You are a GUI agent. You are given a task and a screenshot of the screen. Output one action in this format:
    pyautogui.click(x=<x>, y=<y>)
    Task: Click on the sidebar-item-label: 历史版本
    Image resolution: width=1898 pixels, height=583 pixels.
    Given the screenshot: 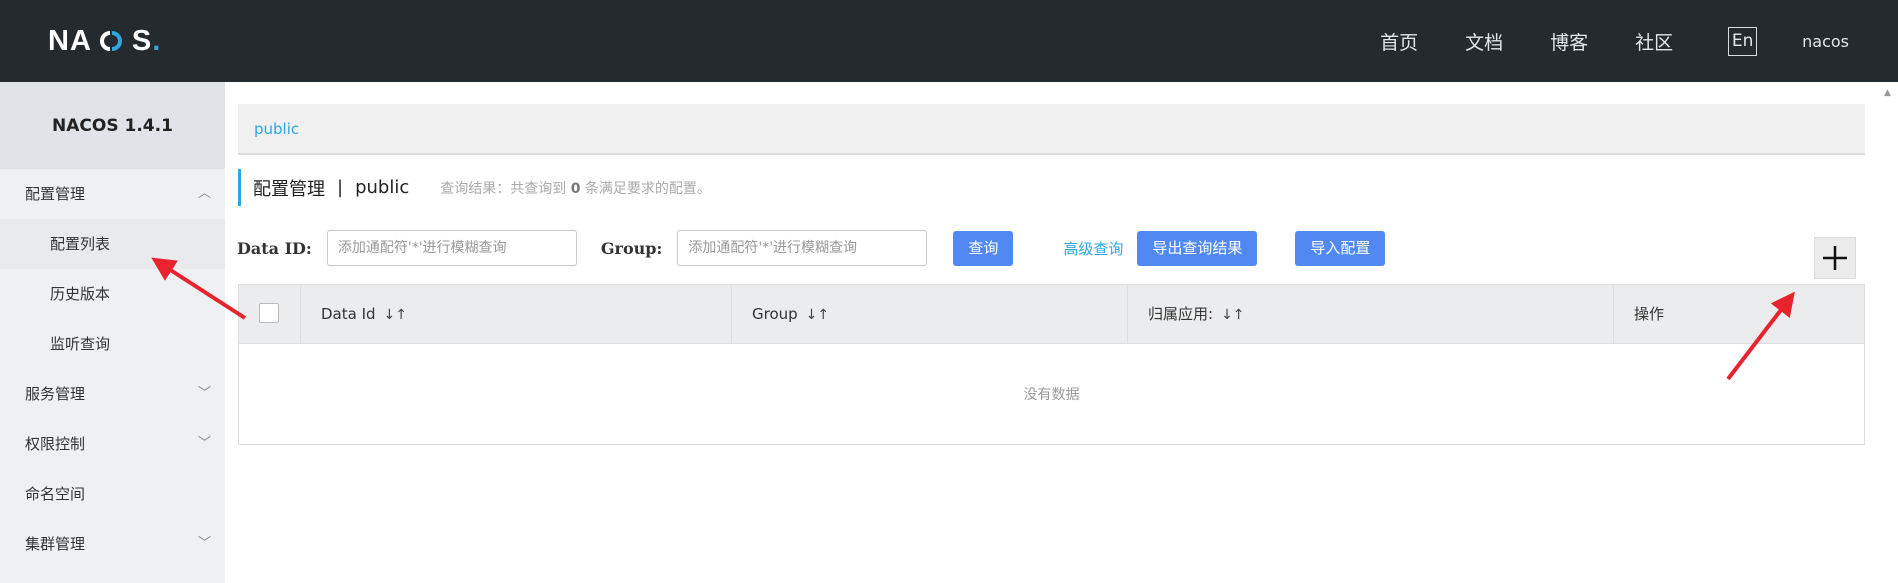 What is the action you would take?
    pyautogui.click(x=80, y=294)
    